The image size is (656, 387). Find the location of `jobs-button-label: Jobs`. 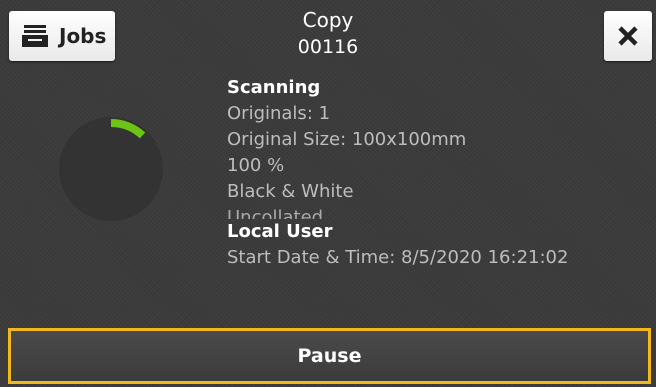

jobs-button-label: Jobs is located at coordinates (83, 36).